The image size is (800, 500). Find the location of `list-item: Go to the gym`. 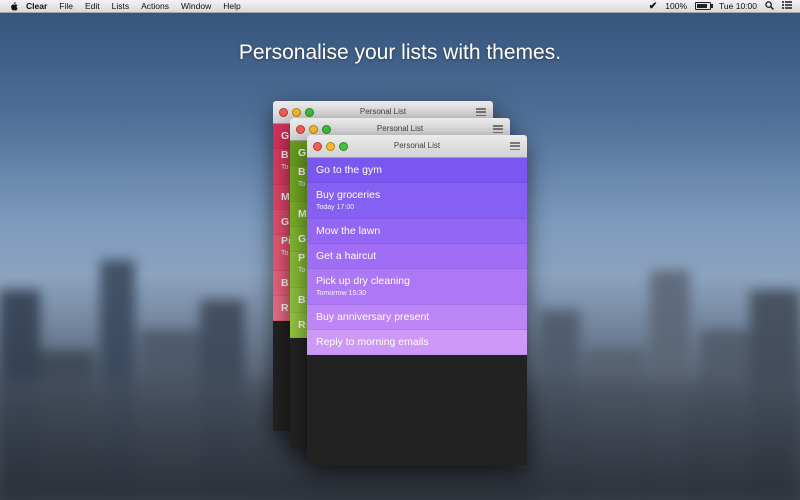

list-item: Go to the gym is located at coordinates (417, 170).